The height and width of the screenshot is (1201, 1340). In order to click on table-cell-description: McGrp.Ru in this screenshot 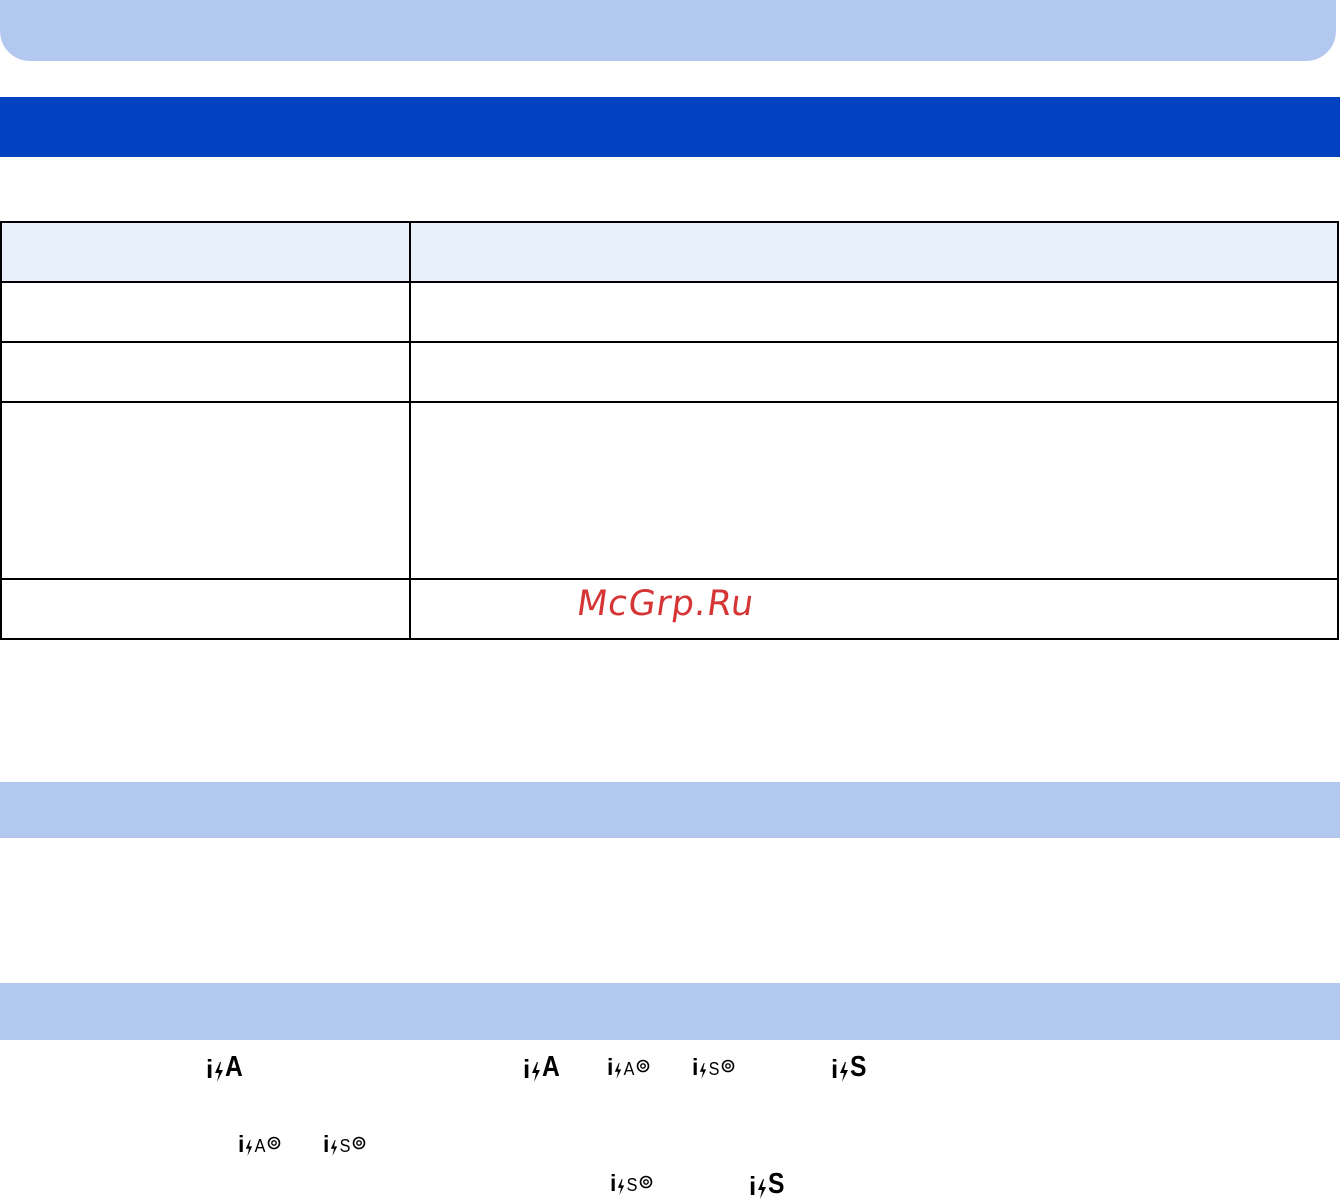, I will do `click(874, 609)`.